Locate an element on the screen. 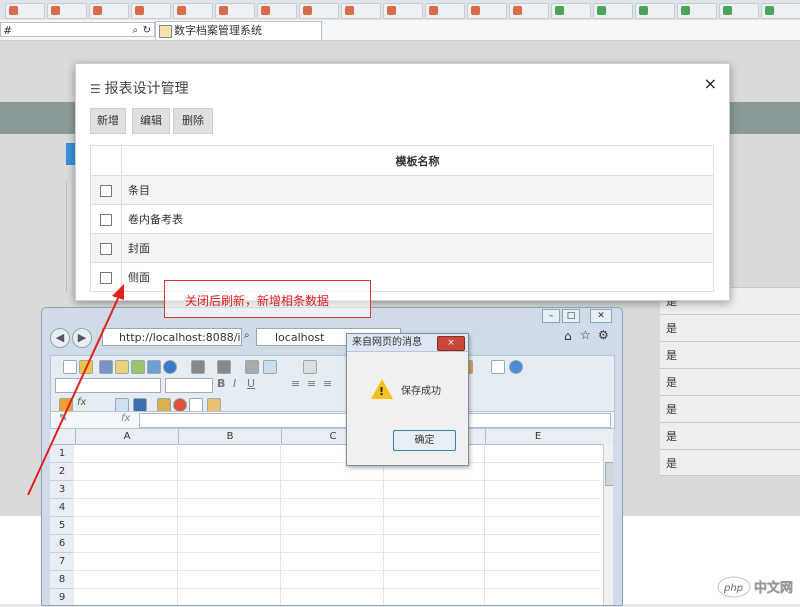 The width and height of the screenshot is (800, 607). php-watermark-logo: php 中文网 is located at coordinates (758, 587).